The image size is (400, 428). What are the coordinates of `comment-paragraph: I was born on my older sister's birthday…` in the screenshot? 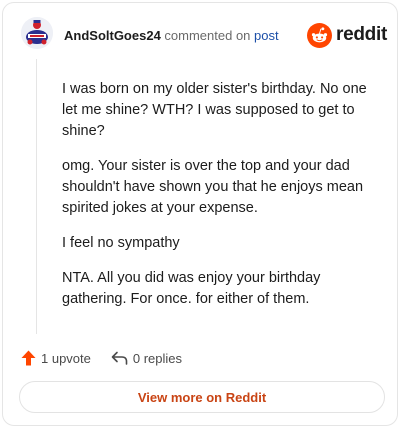 It's located at (214, 110).